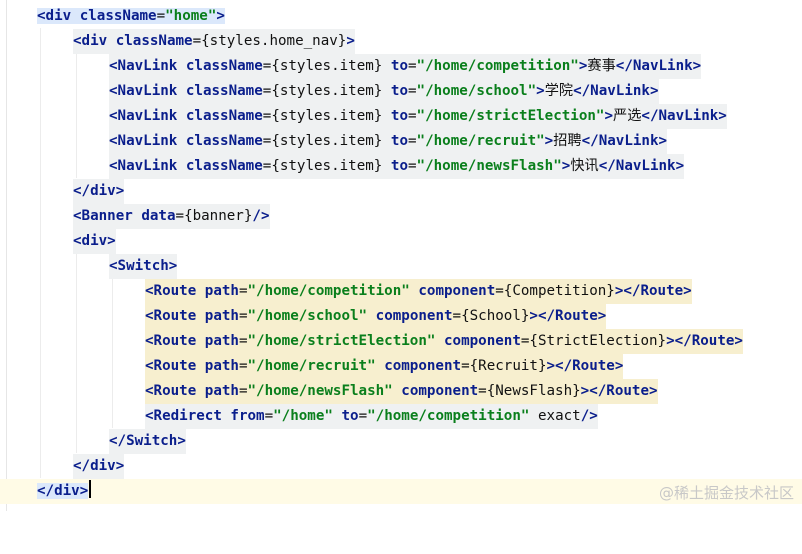 The image size is (802, 554). What do you see at coordinates (147, 441) in the screenshot?
I see `code-text: </Switch>` at bounding box center [147, 441].